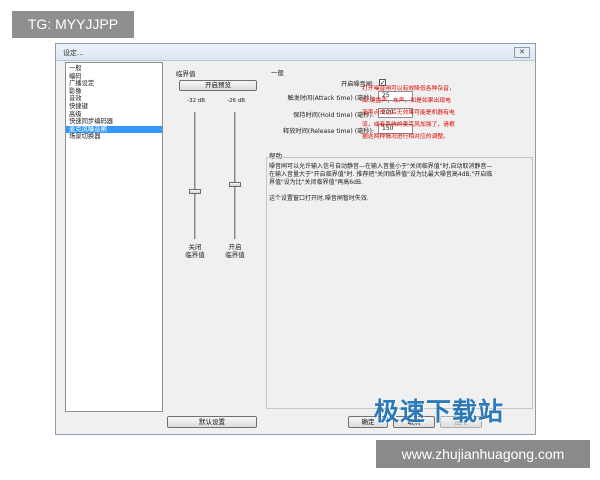  Describe the element at coordinates (408, 113) in the screenshot. I see `note-line: 流声点击之后无效果可能是机器有电` at that location.